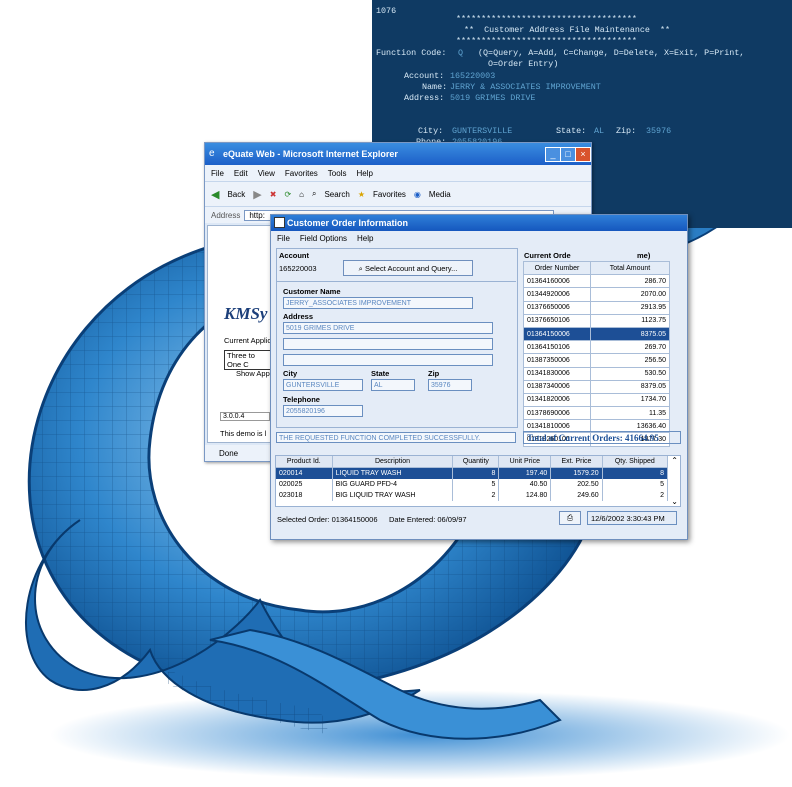  What do you see at coordinates (596, 400) in the screenshot?
I see `order-row: 01341820006 1734.70` at bounding box center [596, 400].